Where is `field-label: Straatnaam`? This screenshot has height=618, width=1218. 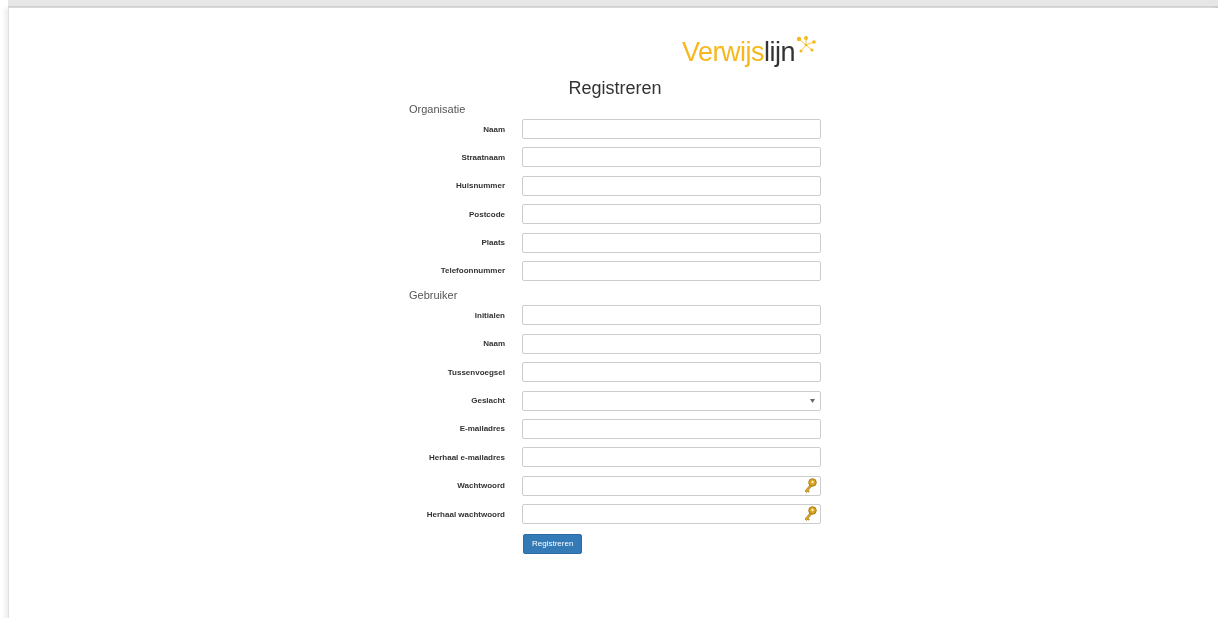
field-label: Straatnaam is located at coordinates (483, 157).